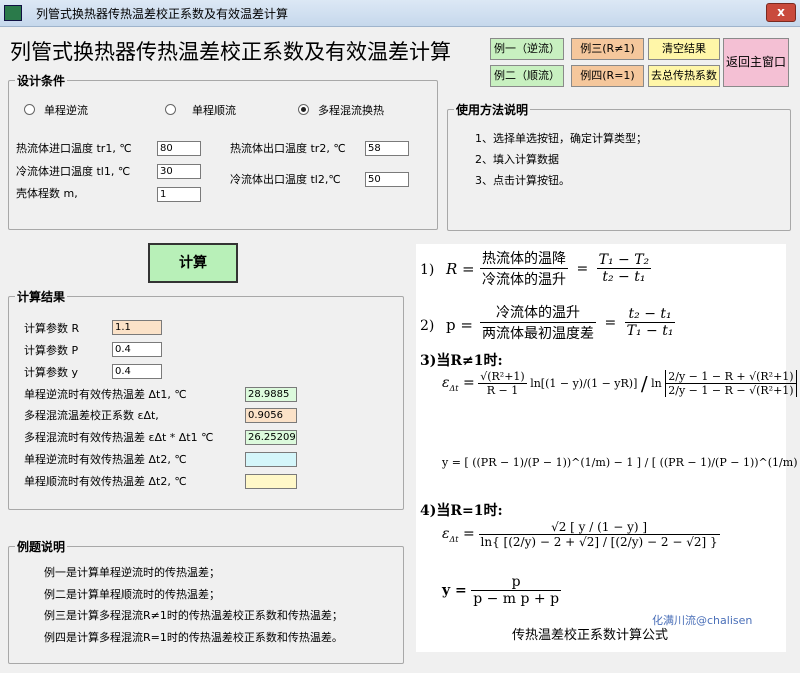  I want to click on result-label-y: 计算参数 y, so click(51, 372).